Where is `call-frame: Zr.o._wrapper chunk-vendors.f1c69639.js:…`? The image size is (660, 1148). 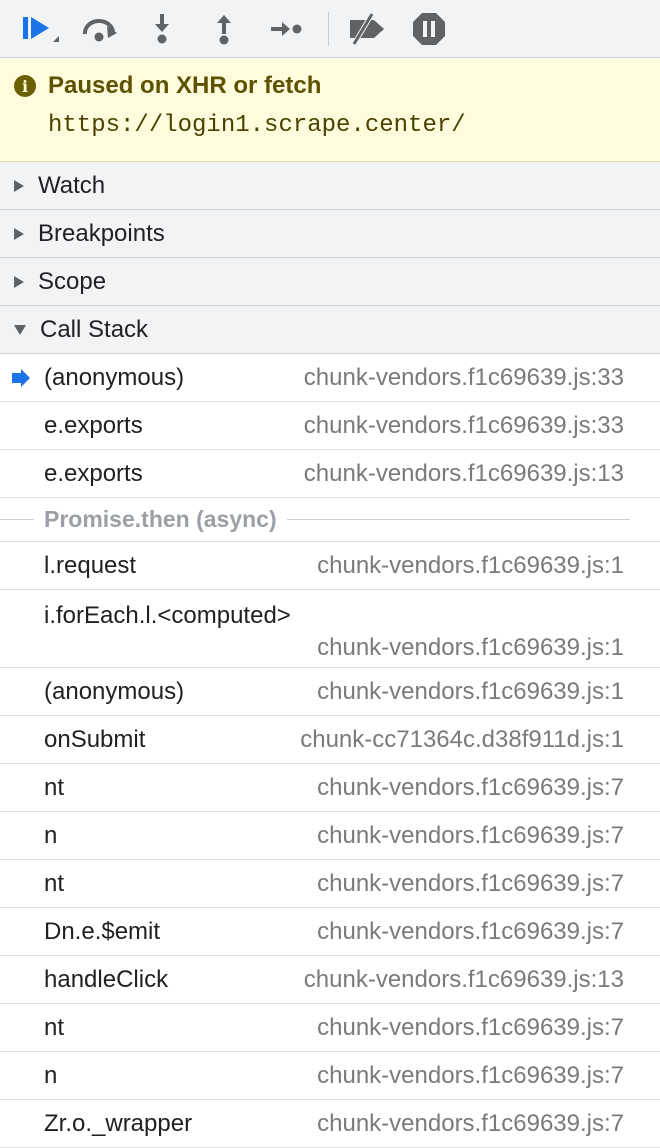
call-frame: Zr.o._wrapper chunk-vendors.f1c69639.js:… is located at coordinates (330, 1124).